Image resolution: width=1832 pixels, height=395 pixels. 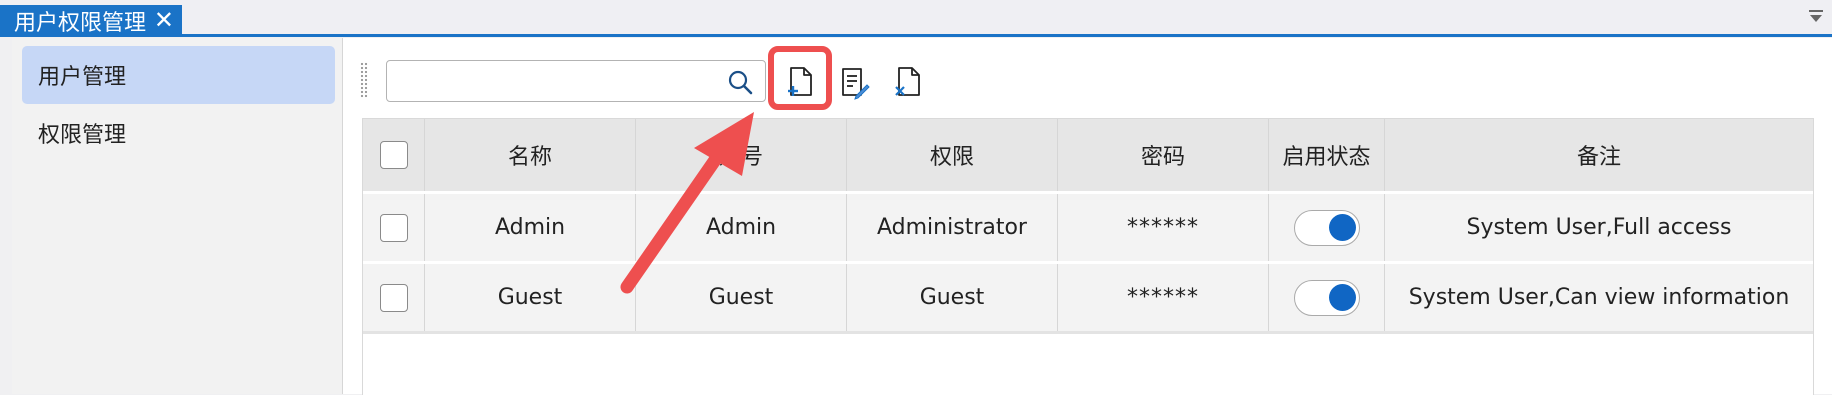 What do you see at coordinates (952, 227) in the screenshot?
I see `cell-permission: Administrator` at bounding box center [952, 227].